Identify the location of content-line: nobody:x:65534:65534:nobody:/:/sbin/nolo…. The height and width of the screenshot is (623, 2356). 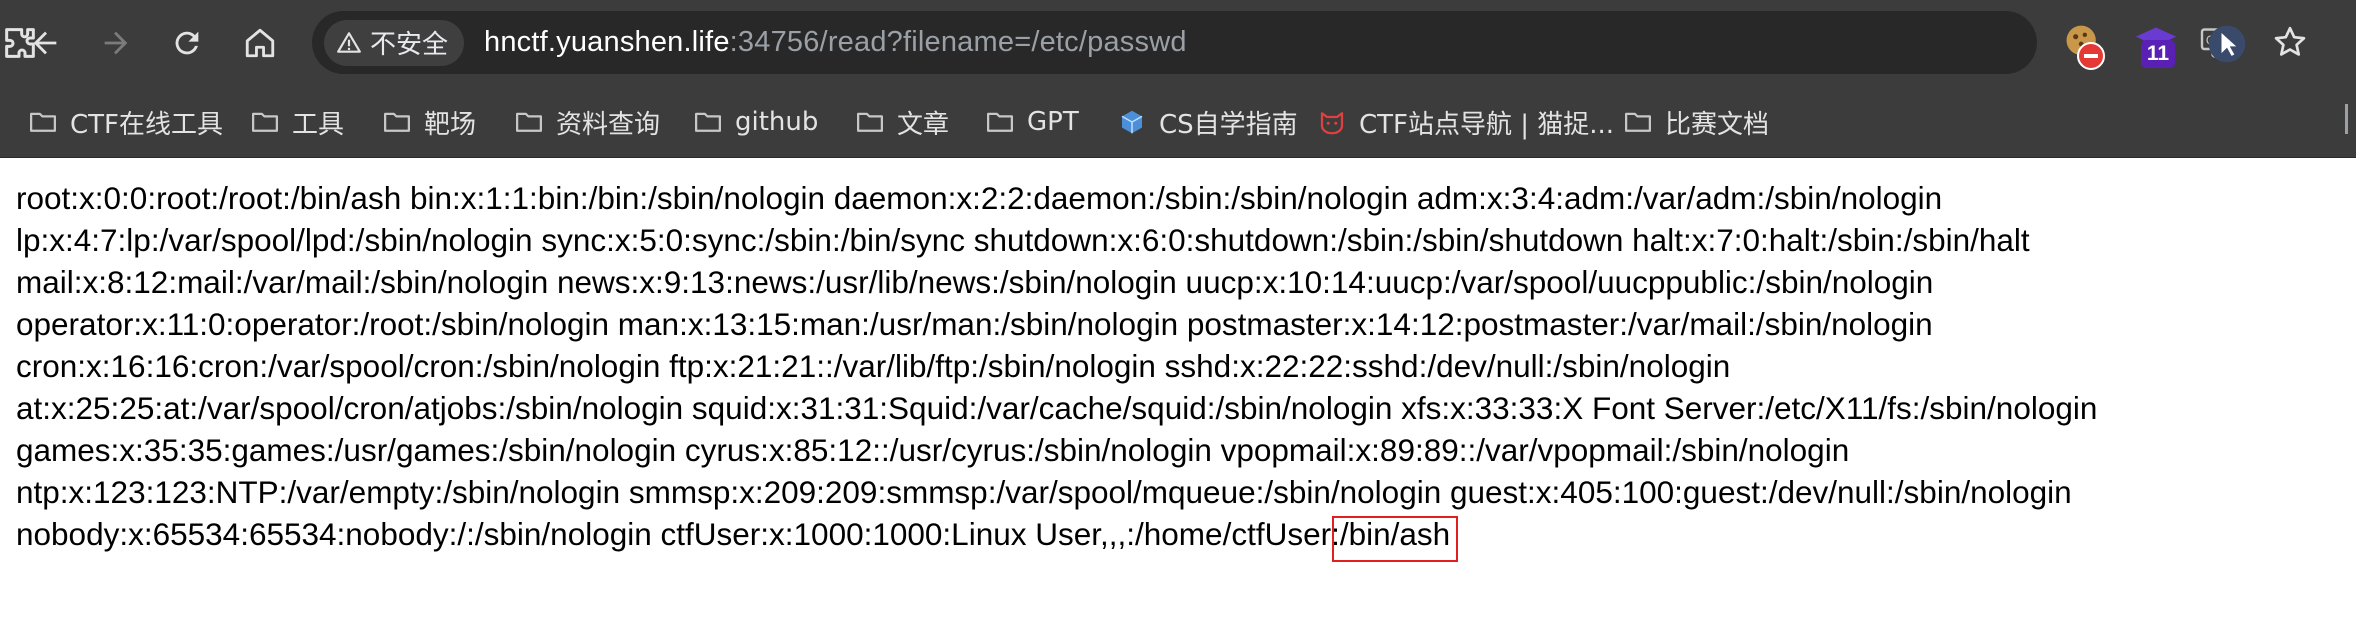
(733, 534).